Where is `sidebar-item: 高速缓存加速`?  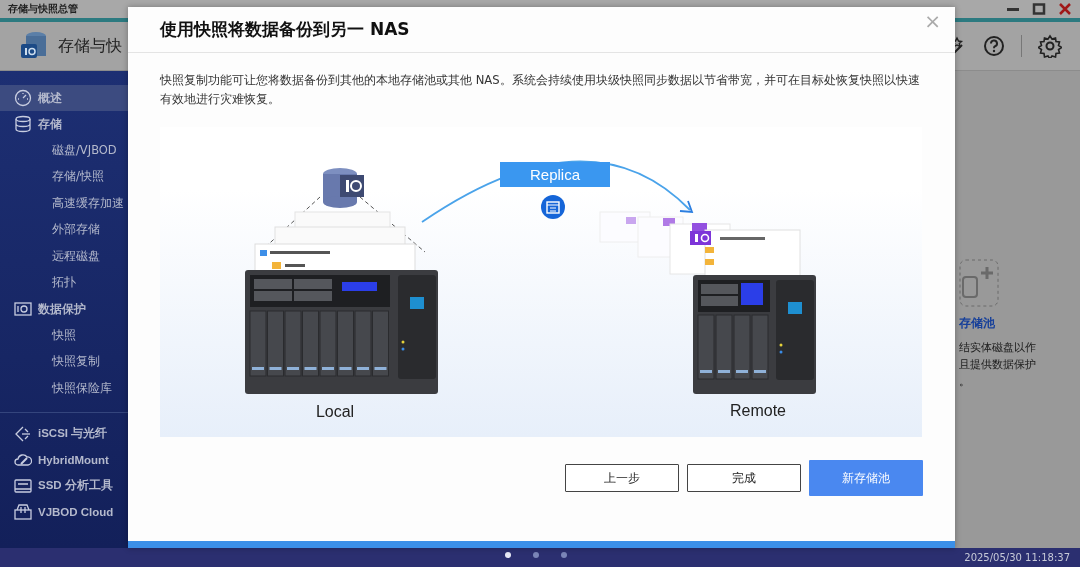 sidebar-item: 高速缓存加速 is located at coordinates (64, 203).